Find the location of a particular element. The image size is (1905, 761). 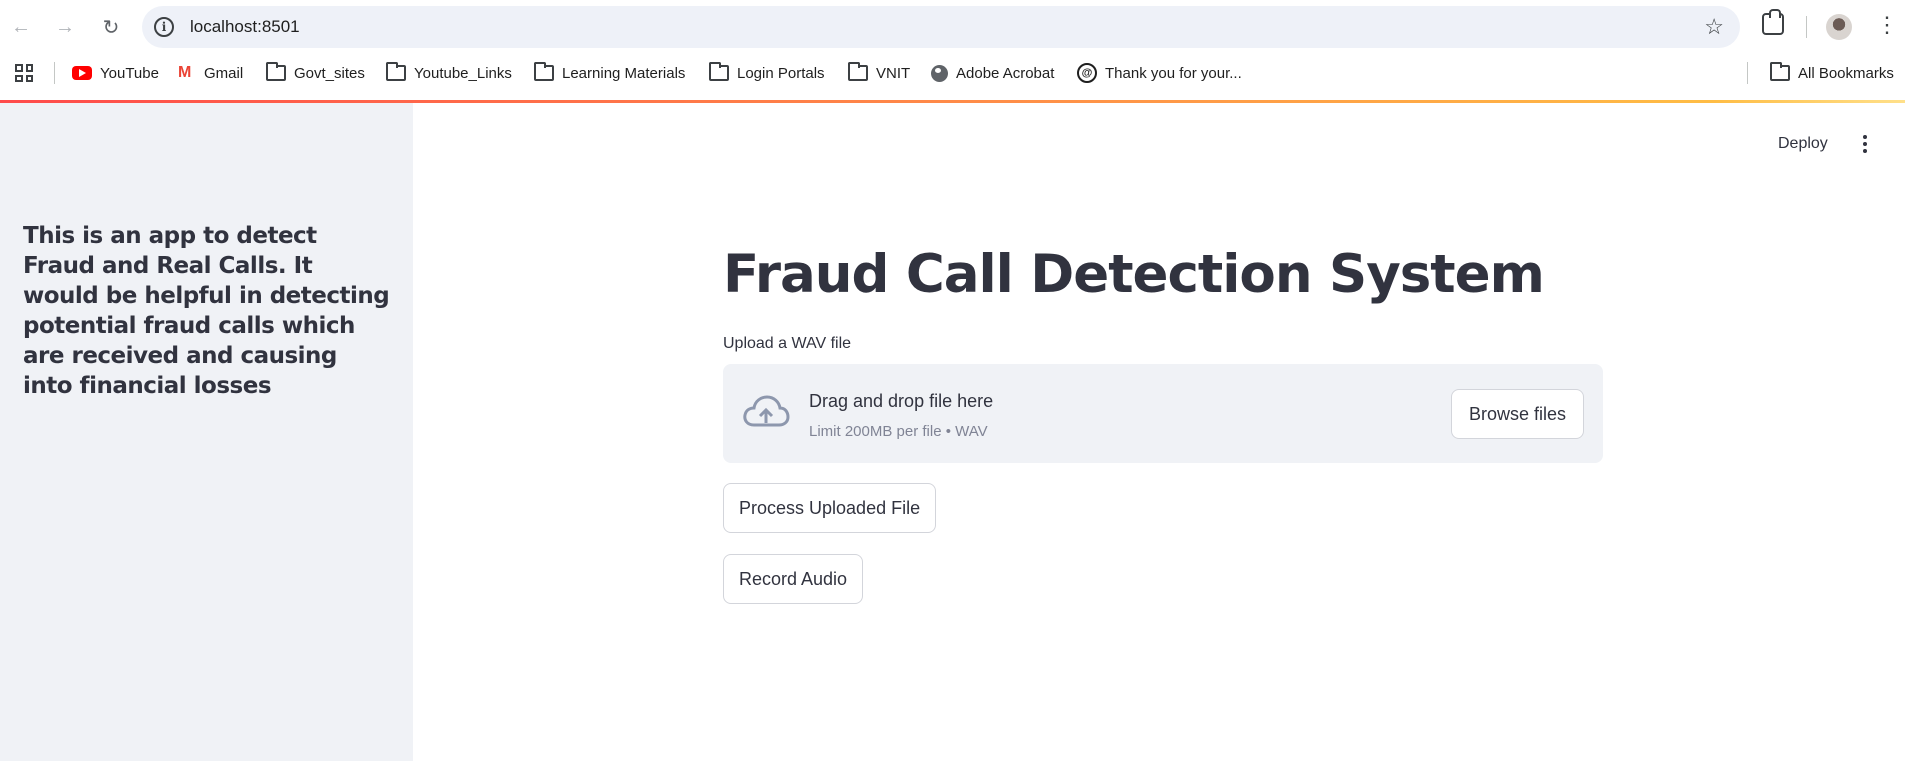

all-bookmarks: All Bookmarks is located at coordinates (1832, 73).